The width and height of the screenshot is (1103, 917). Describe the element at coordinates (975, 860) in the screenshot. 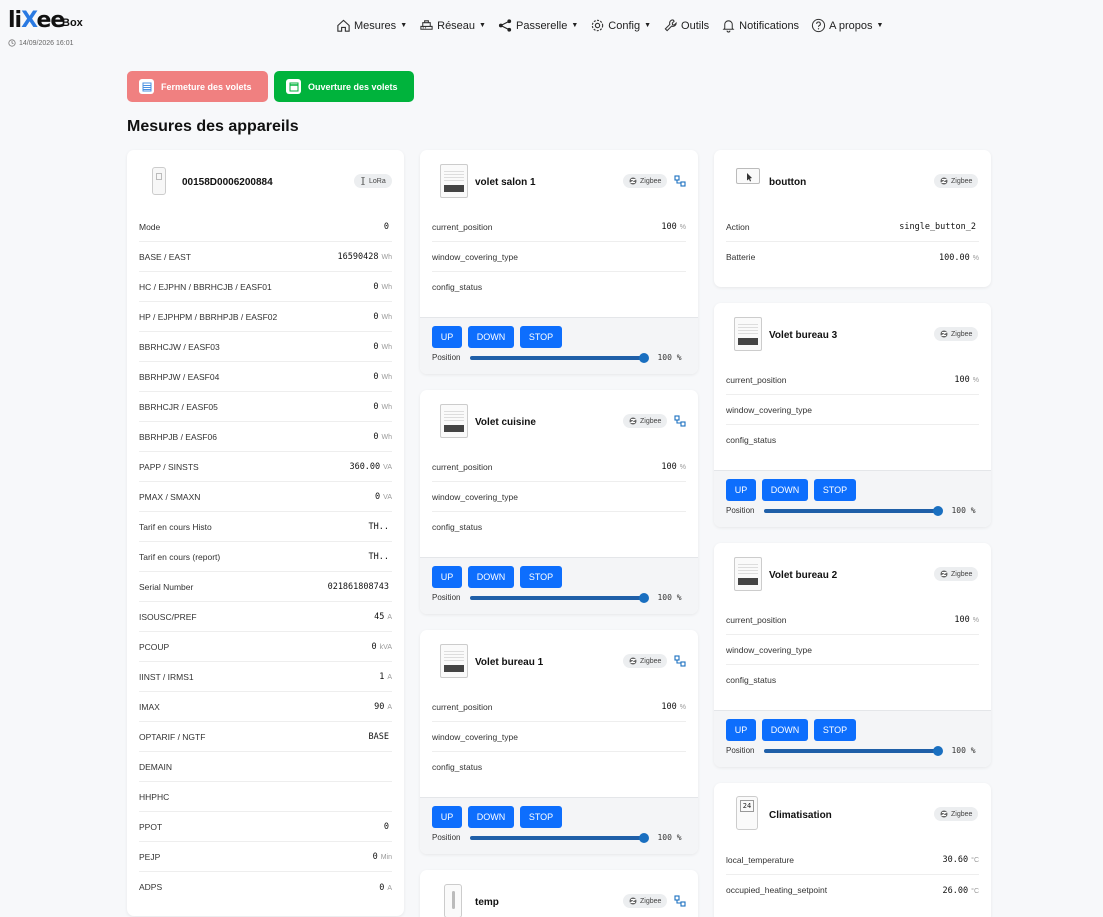

I see `measurement-unit: °C` at that location.